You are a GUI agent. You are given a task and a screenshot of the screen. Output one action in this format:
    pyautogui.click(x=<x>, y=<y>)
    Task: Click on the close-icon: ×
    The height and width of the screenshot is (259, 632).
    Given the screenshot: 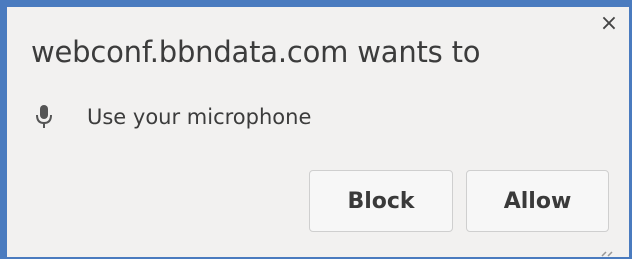 What is the action you would take?
    pyautogui.click(x=609, y=23)
    